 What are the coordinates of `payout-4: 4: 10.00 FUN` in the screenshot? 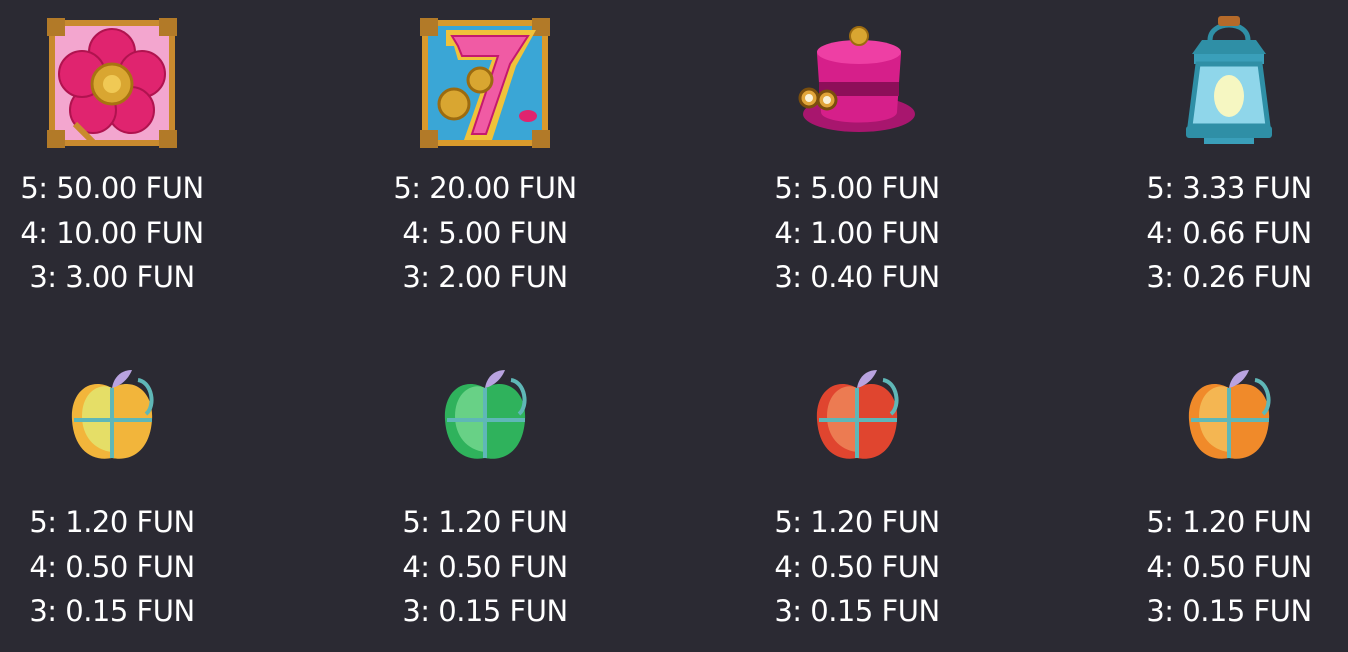 It's located at (112, 232).